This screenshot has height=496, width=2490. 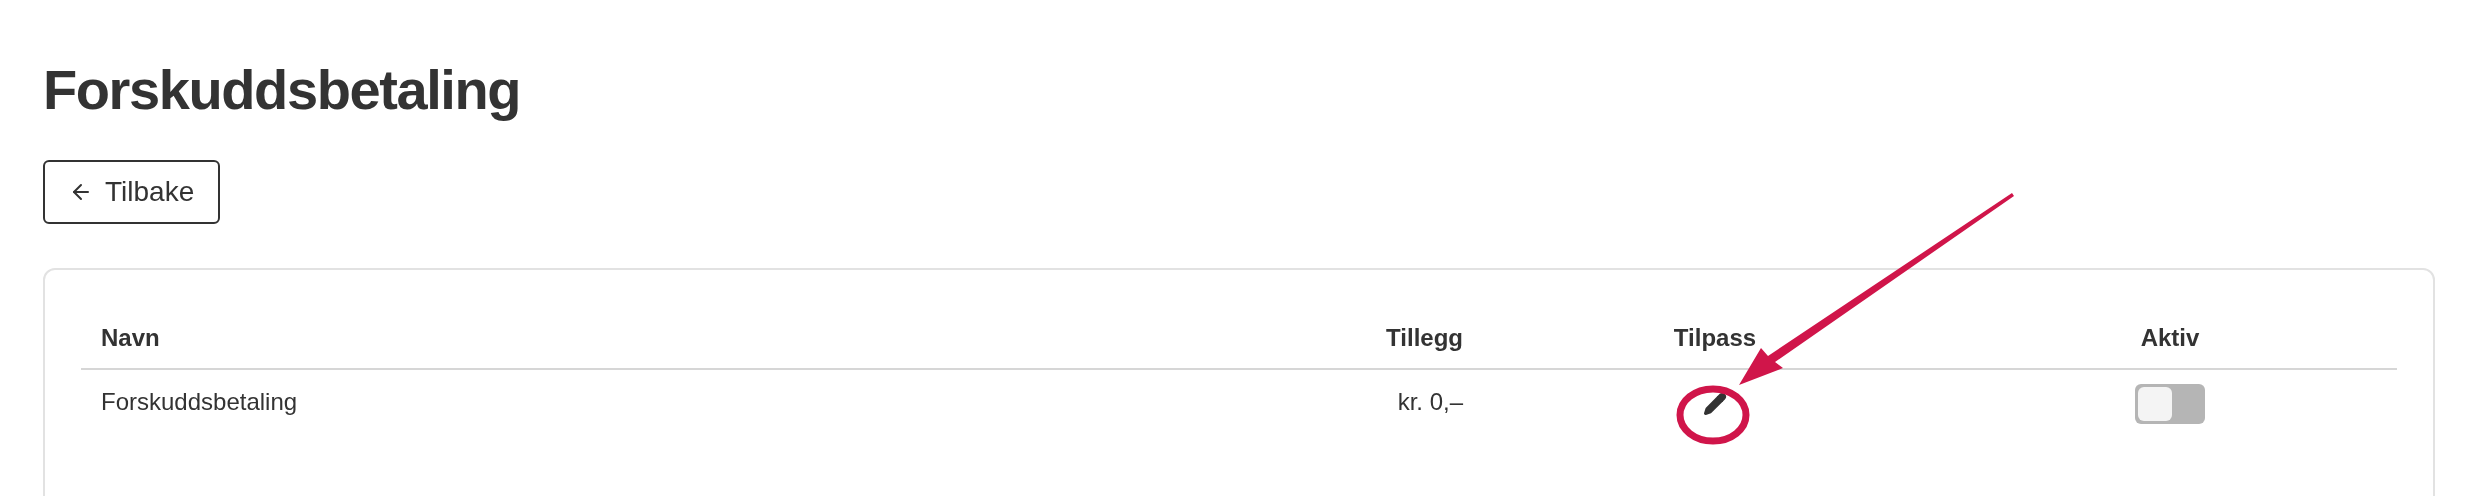 What do you see at coordinates (1424, 338) in the screenshot?
I see `column-header: Tillegg` at bounding box center [1424, 338].